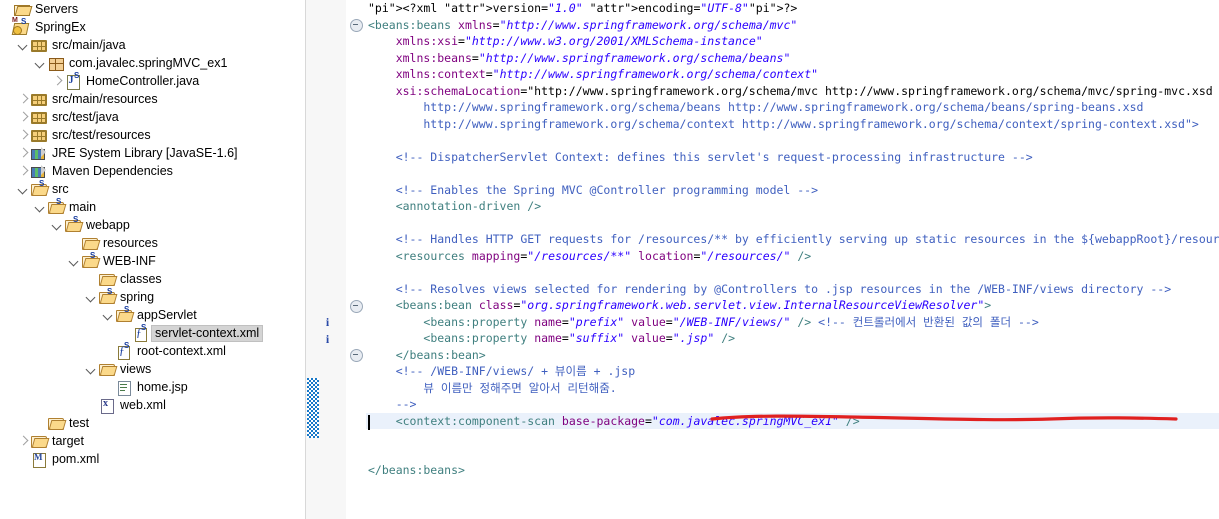  I want to click on tree-item-label-wrap: test, so click(78, 423).